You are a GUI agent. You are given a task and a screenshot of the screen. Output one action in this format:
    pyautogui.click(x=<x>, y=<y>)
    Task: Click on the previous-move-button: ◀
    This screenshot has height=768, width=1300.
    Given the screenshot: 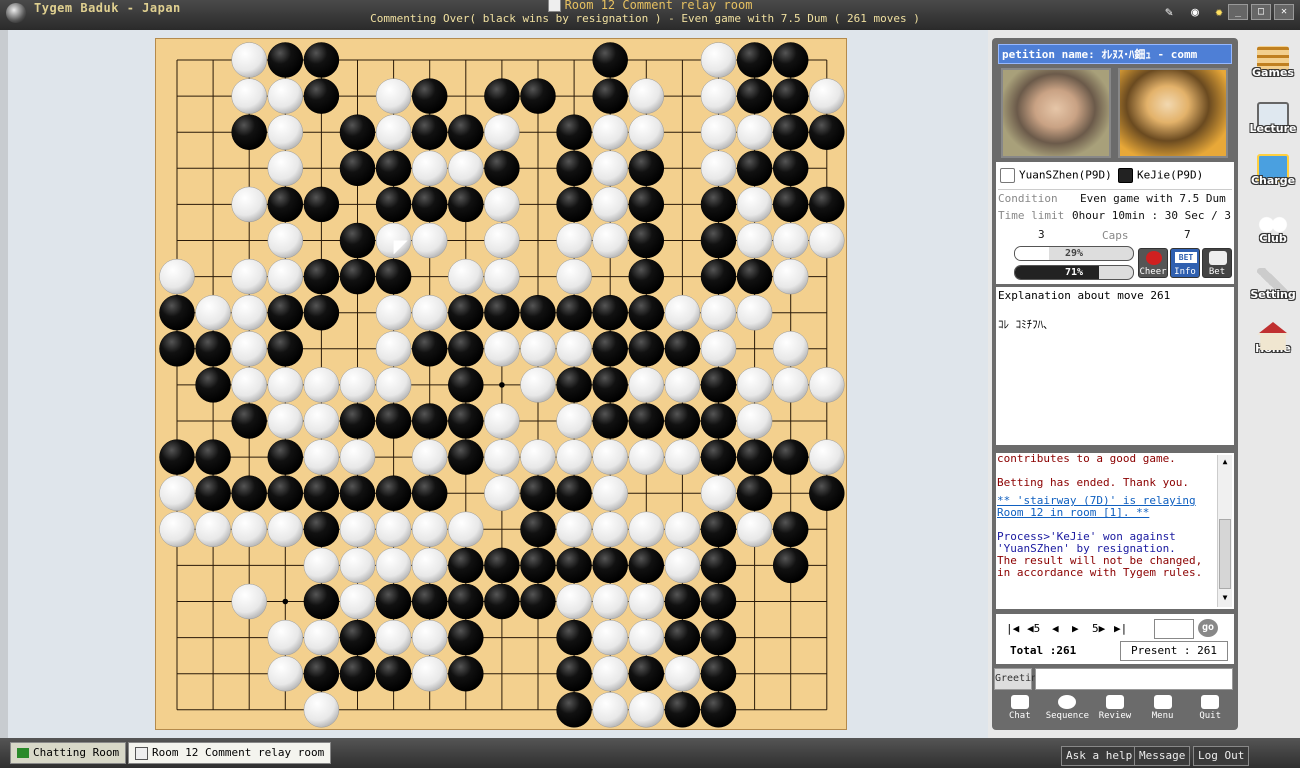 What is the action you would take?
    pyautogui.click(x=1055, y=628)
    